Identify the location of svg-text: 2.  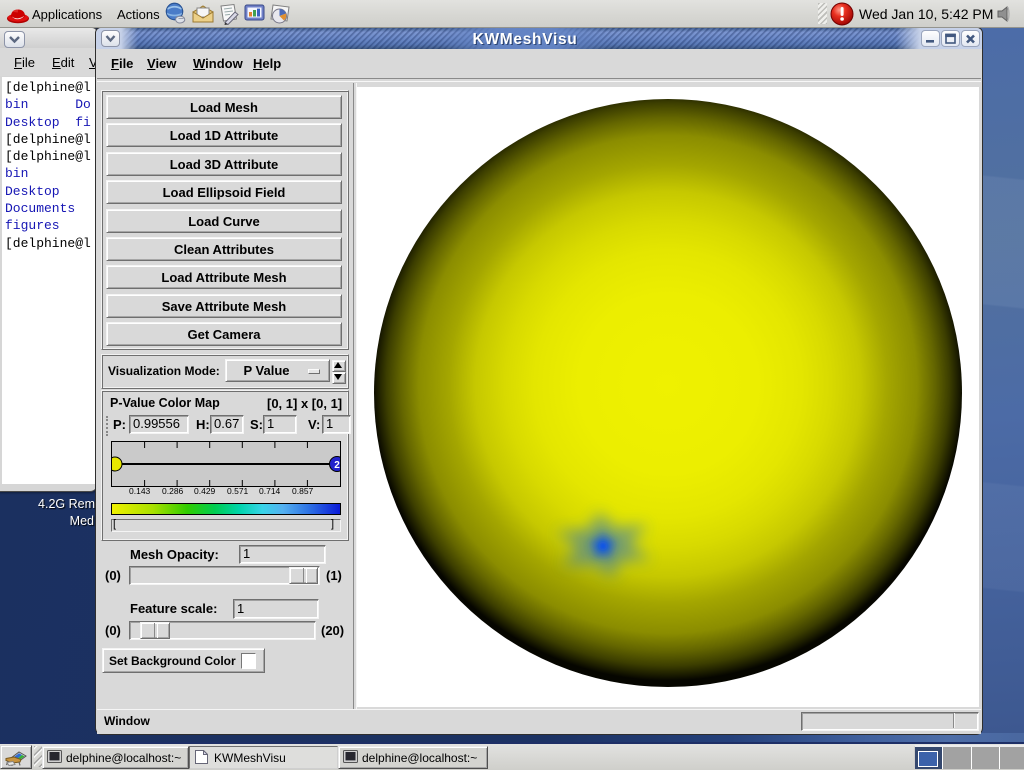
(337, 465).